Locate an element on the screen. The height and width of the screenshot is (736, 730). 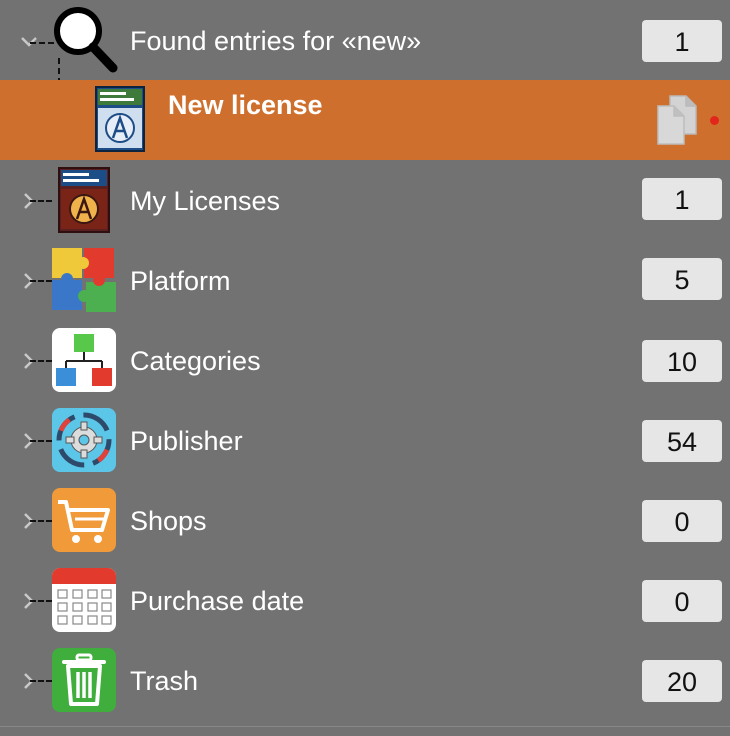
count-badge: 10 is located at coordinates (682, 361).